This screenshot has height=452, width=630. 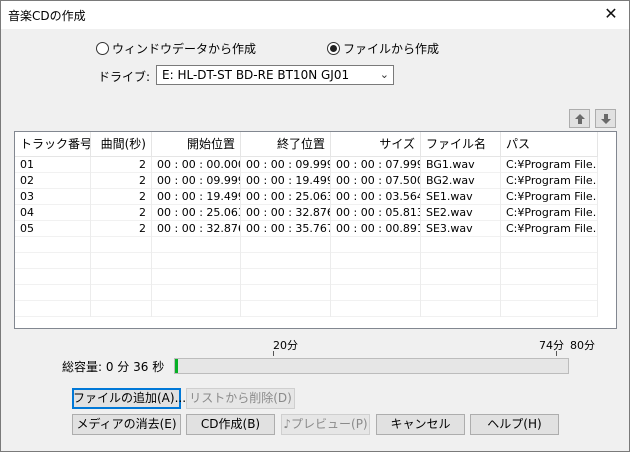 What do you see at coordinates (582, 345) in the screenshot?
I see `scale-label-80: 80分` at bounding box center [582, 345].